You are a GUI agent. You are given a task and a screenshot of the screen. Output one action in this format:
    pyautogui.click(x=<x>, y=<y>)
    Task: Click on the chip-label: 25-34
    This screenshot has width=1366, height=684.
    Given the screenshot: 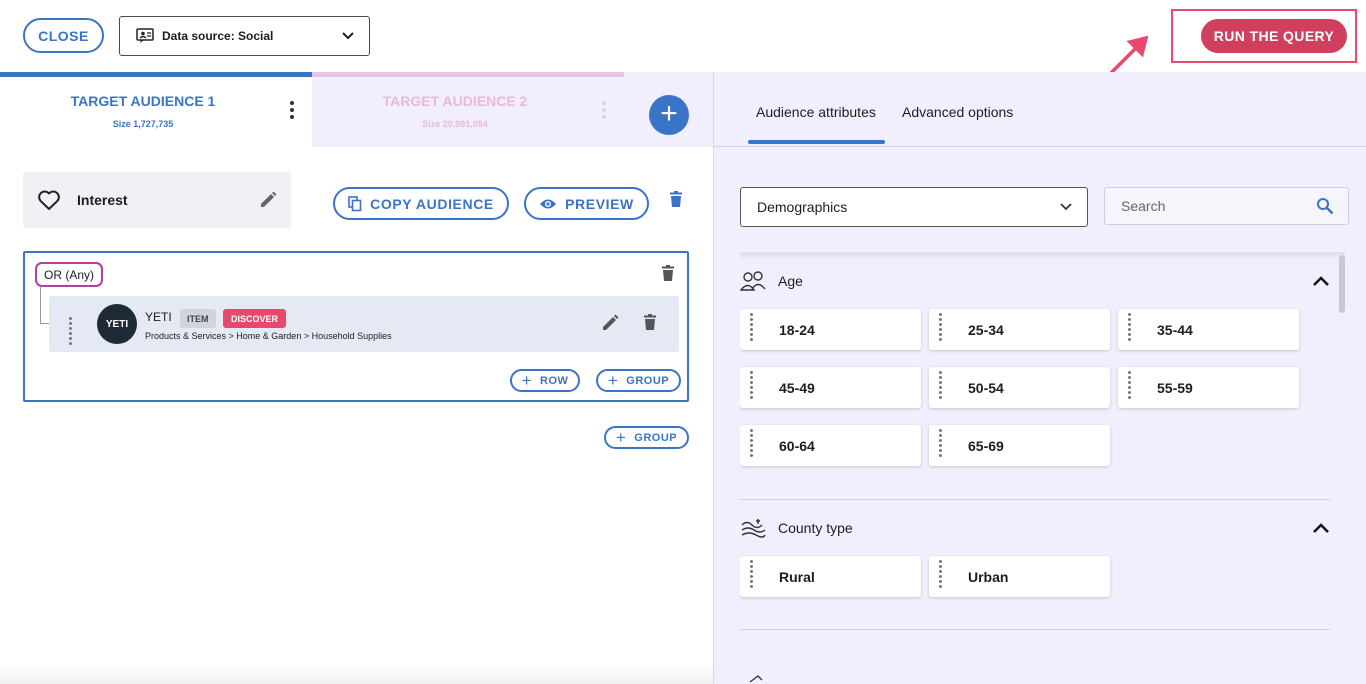 What is the action you would take?
    pyautogui.click(x=986, y=329)
    